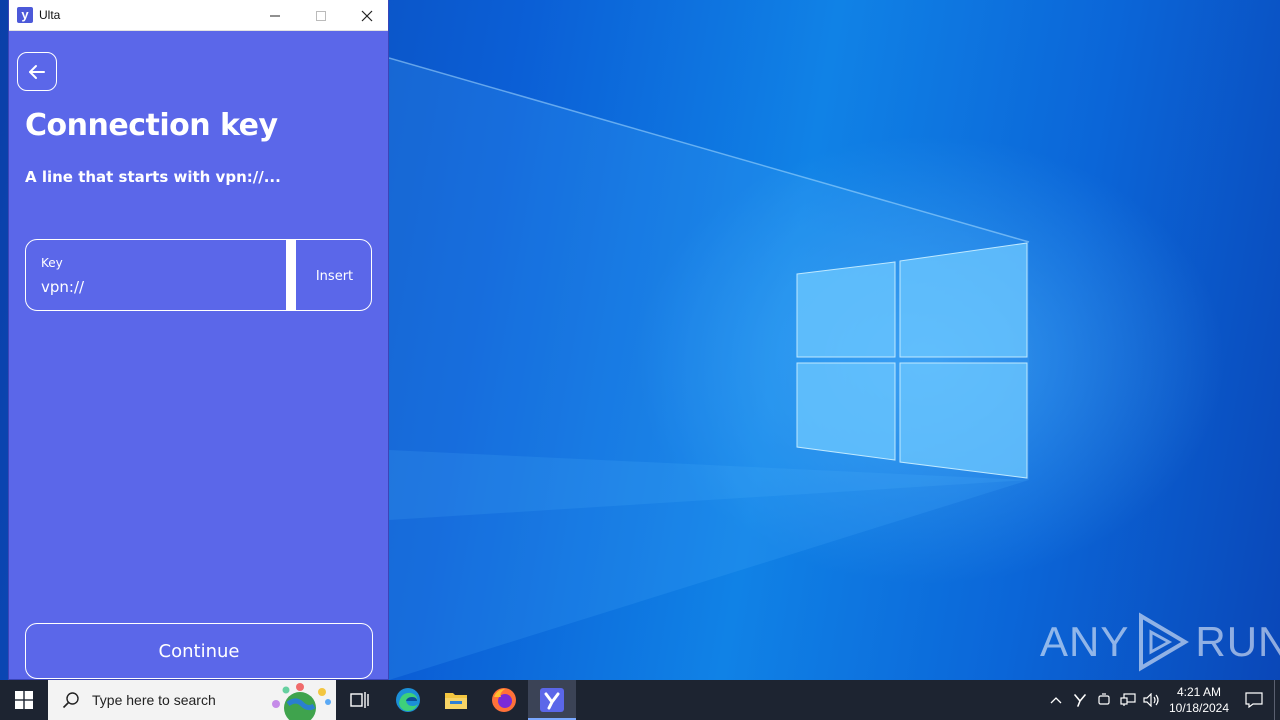 Image resolution: width=1280 pixels, height=720 pixels. I want to click on window-title: Ulta, so click(50, 15).